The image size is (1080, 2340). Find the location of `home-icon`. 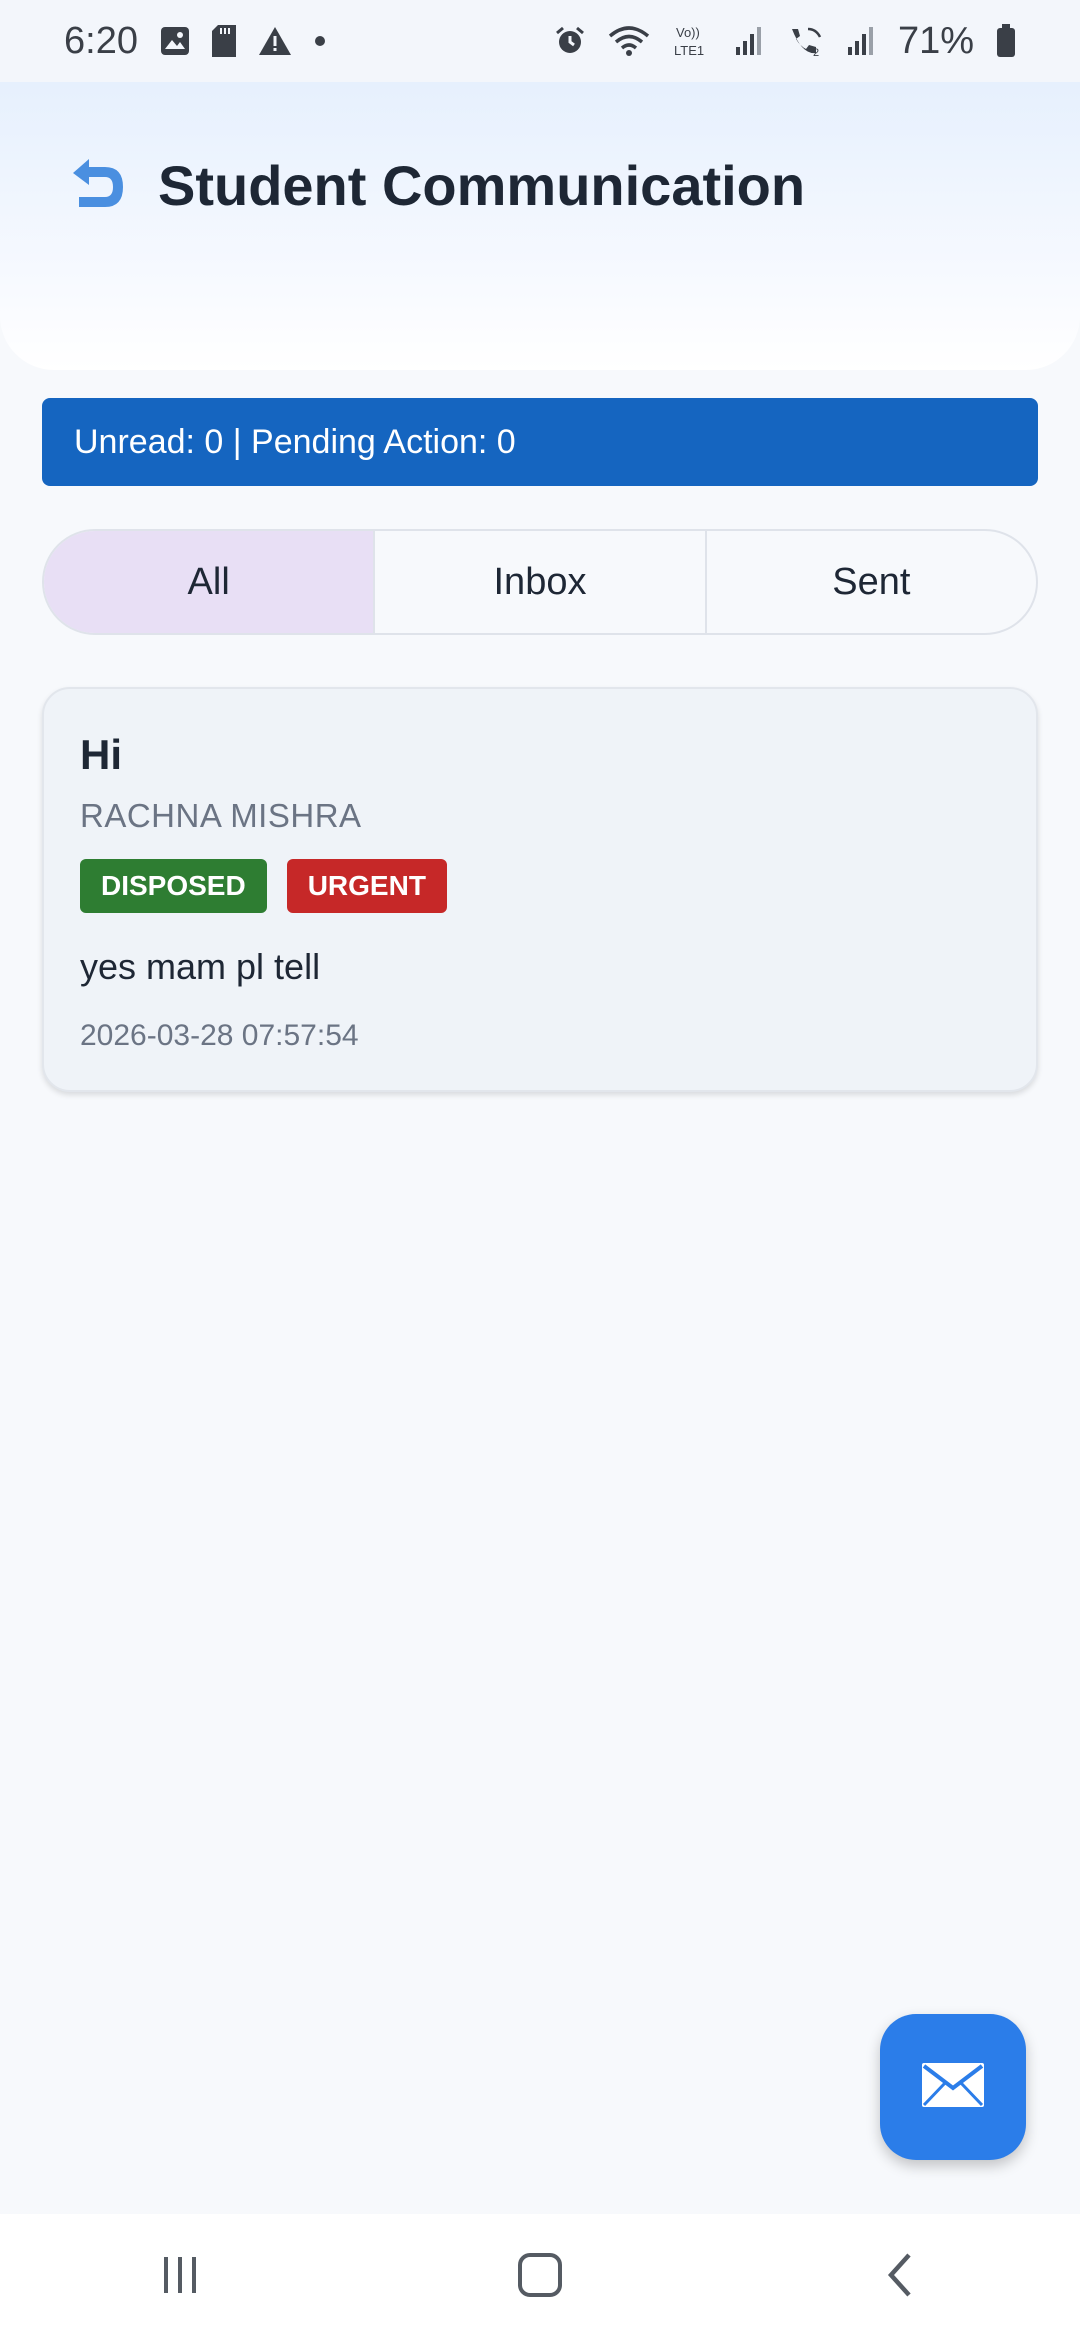

home-icon is located at coordinates (540, 2277).